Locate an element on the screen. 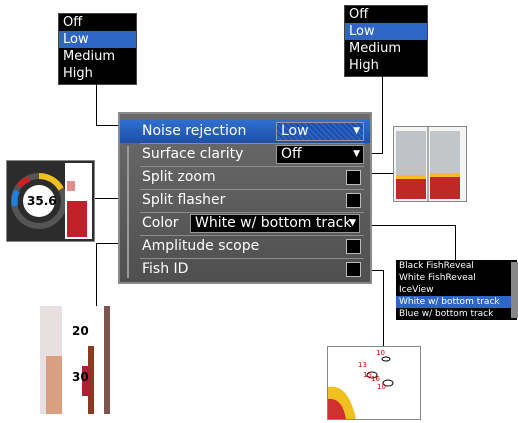 The image size is (518, 423). color-option: IceView is located at coordinates (456, 290).